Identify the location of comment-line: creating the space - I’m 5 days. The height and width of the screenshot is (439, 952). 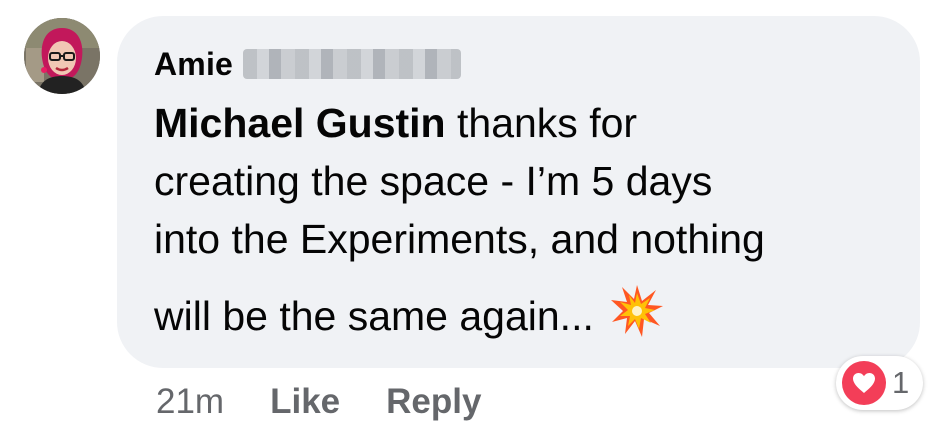
(433, 181).